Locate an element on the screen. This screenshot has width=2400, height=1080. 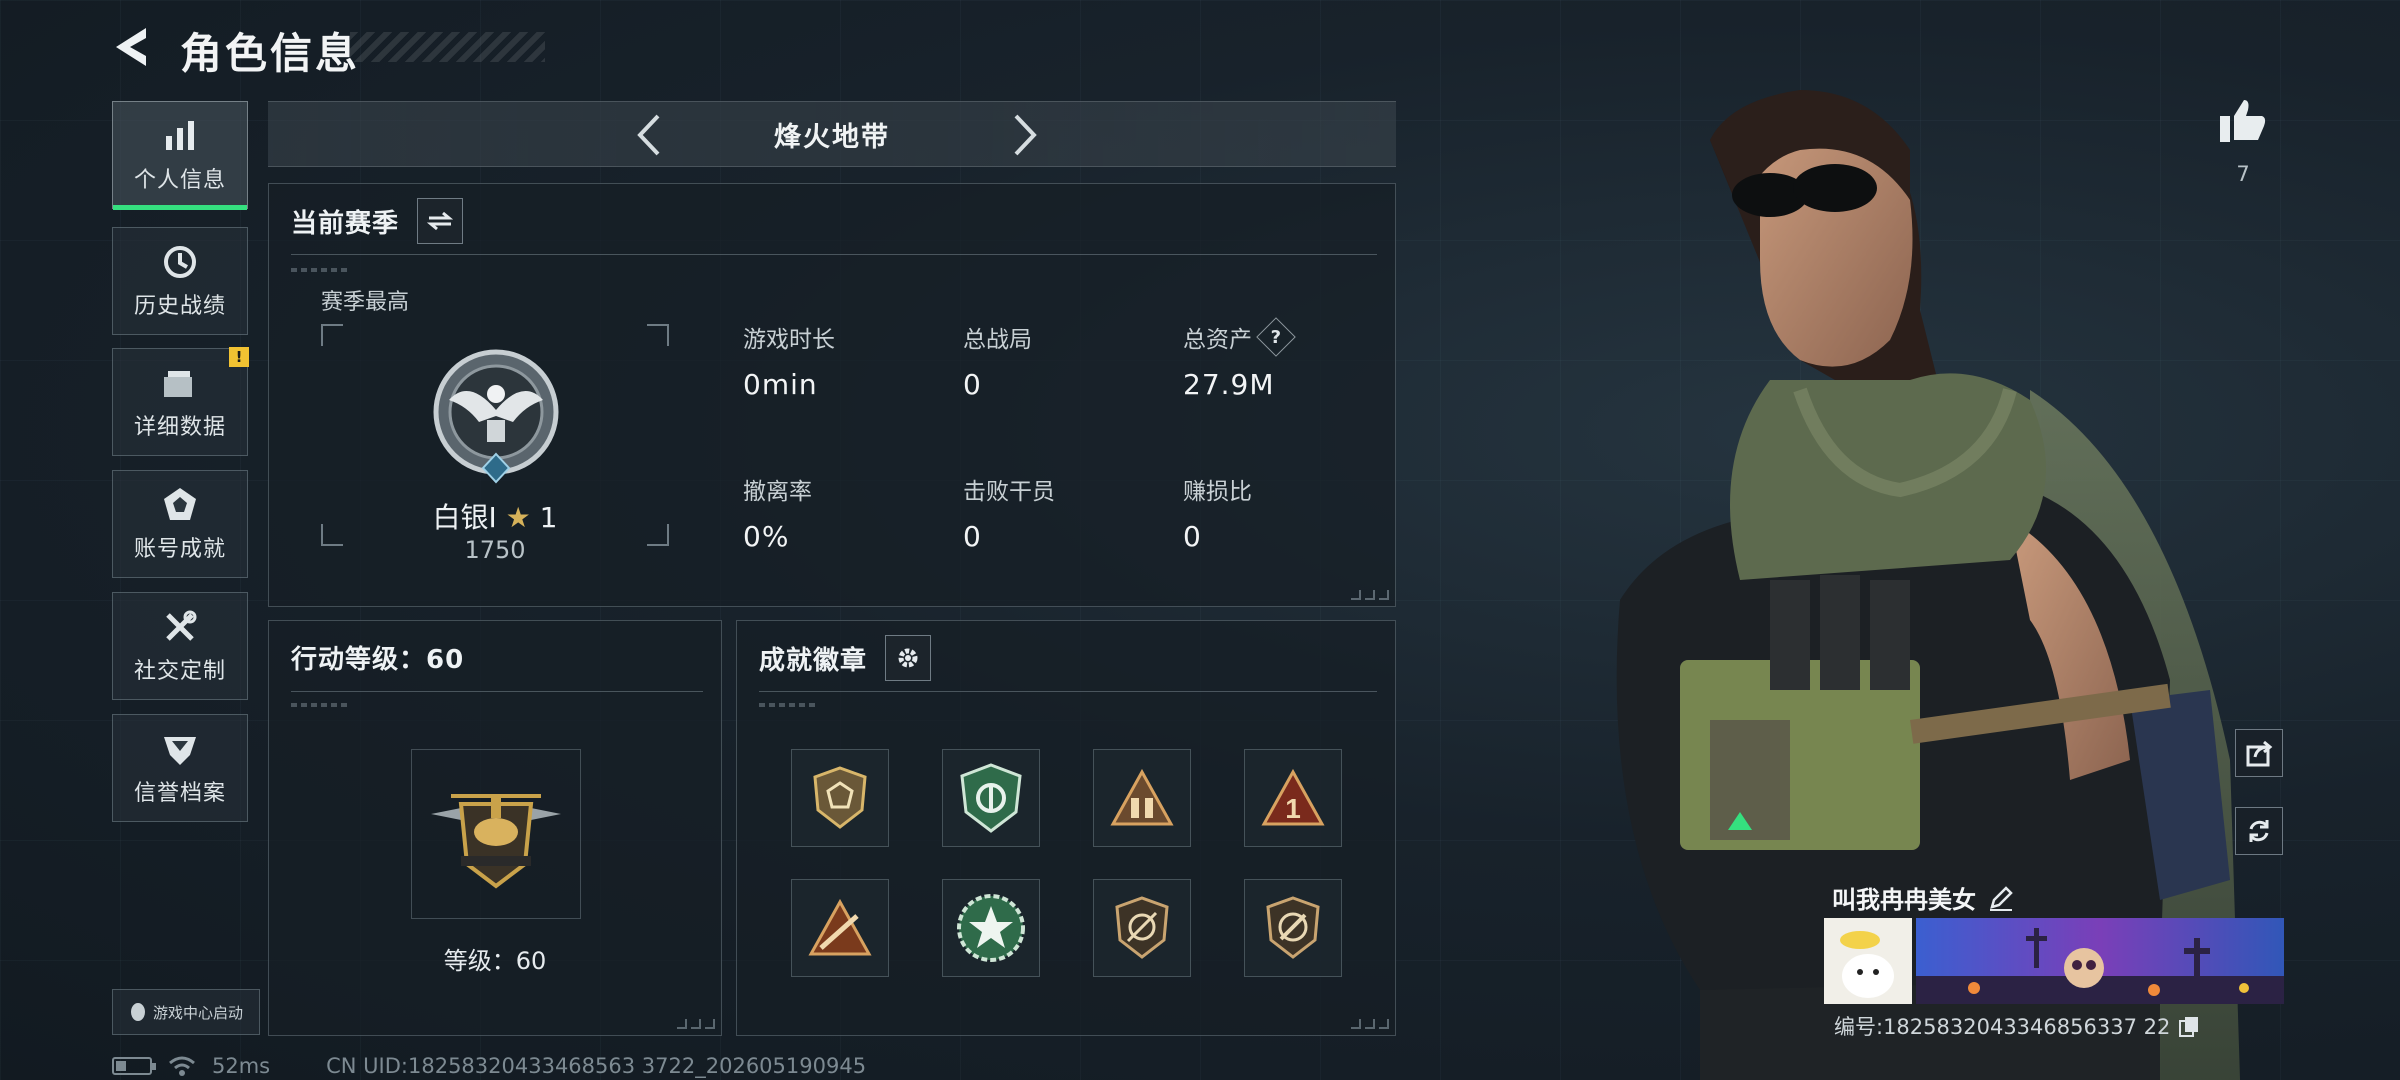
achievement-title: 成就徽章 is located at coordinates (813, 660).